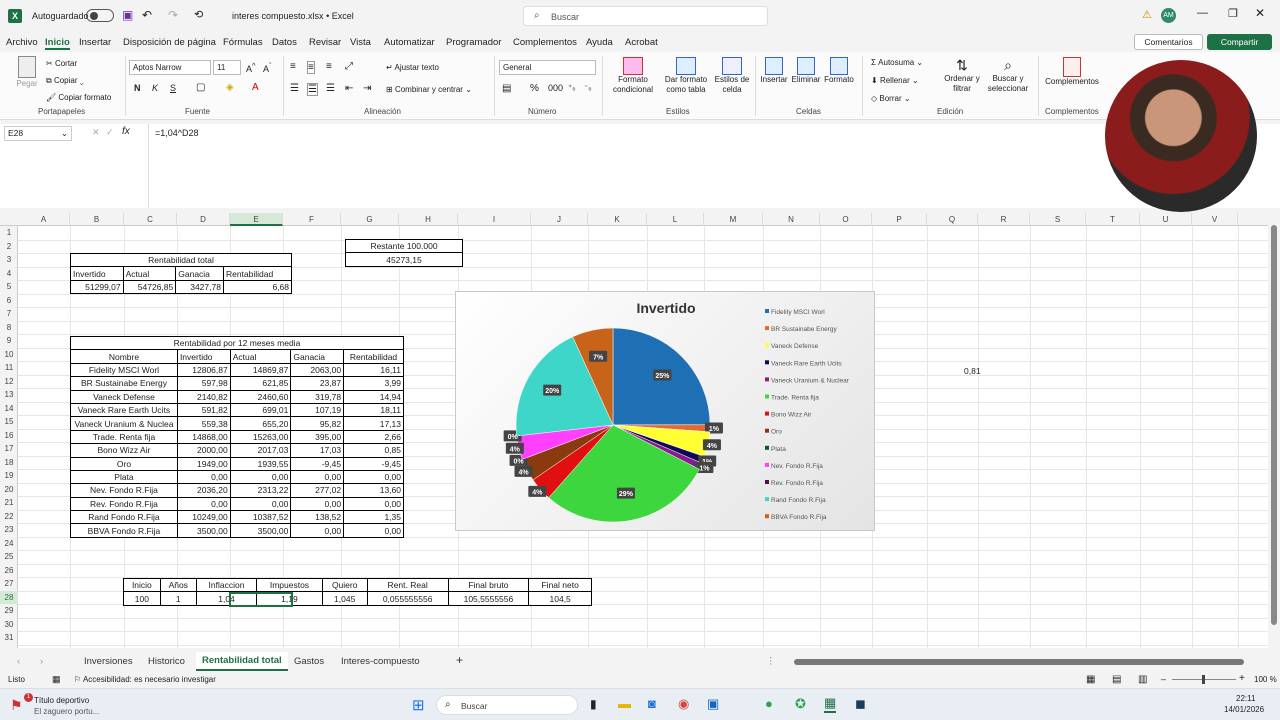 The height and width of the screenshot is (720, 1280). What do you see at coordinates (344, 598) in the screenshot?
I see `value-cell: 1,045` at bounding box center [344, 598].